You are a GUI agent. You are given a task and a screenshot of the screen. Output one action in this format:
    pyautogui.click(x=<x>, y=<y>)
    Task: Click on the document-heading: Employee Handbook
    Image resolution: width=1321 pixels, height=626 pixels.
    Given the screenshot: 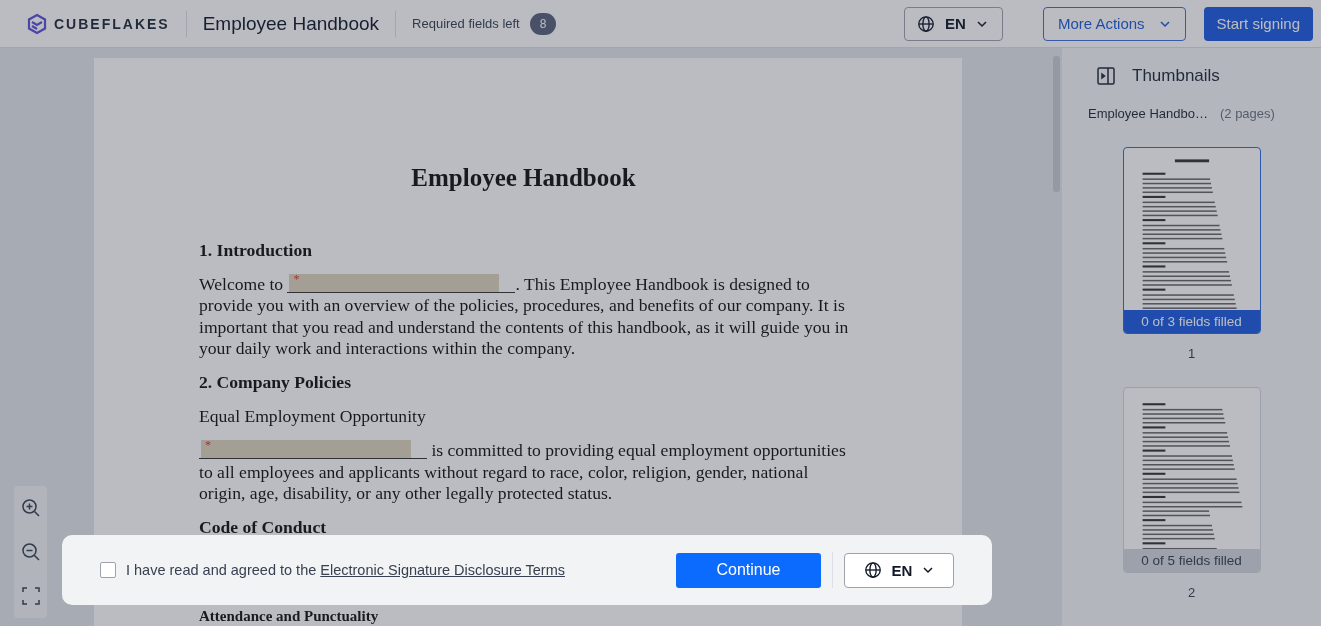 What is the action you would take?
    pyautogui.click(x=523, y=178)
    